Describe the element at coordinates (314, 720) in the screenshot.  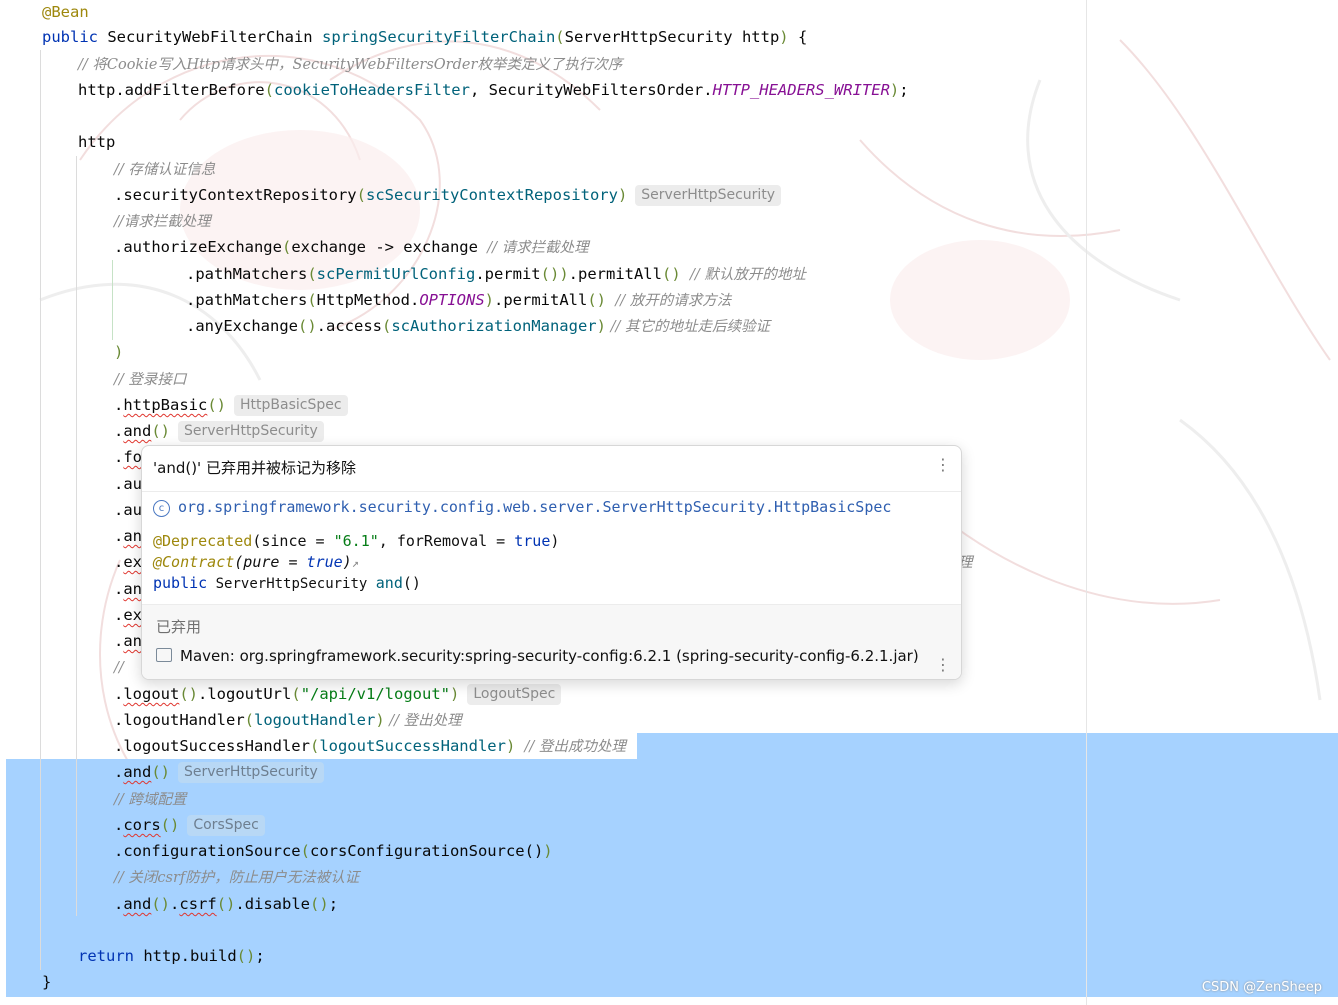
I see `field-ref: logoutHandler` at that location.